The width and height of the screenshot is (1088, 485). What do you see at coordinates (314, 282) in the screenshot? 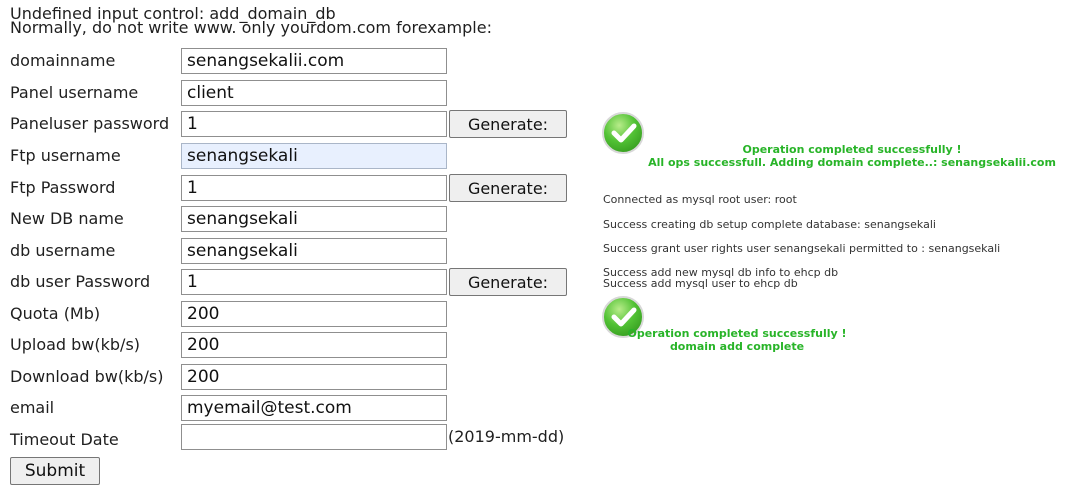
I see `db-user-password-input: 1` at bounding box center [314, 282].